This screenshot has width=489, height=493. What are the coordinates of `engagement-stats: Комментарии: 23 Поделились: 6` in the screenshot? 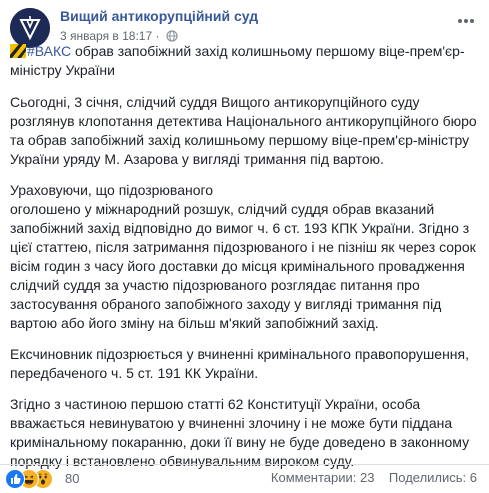 It's located at (374, 477).